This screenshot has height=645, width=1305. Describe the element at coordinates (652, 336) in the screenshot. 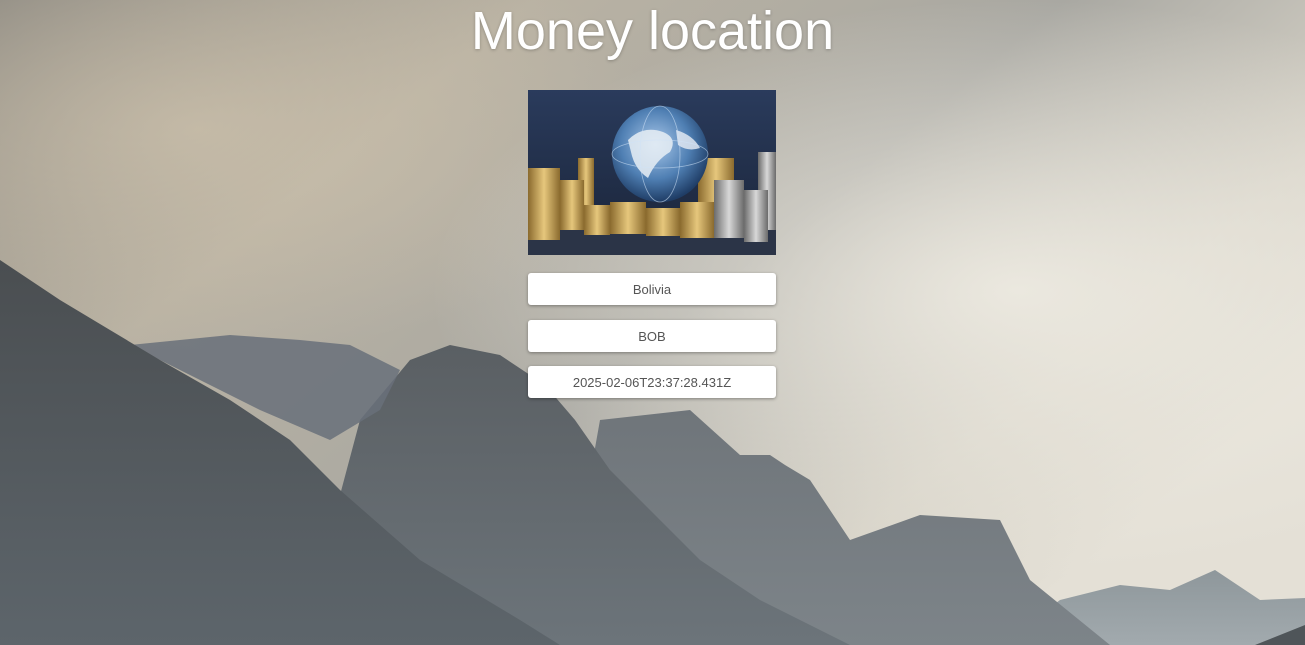

I see `currency-button: BOB` at that location.